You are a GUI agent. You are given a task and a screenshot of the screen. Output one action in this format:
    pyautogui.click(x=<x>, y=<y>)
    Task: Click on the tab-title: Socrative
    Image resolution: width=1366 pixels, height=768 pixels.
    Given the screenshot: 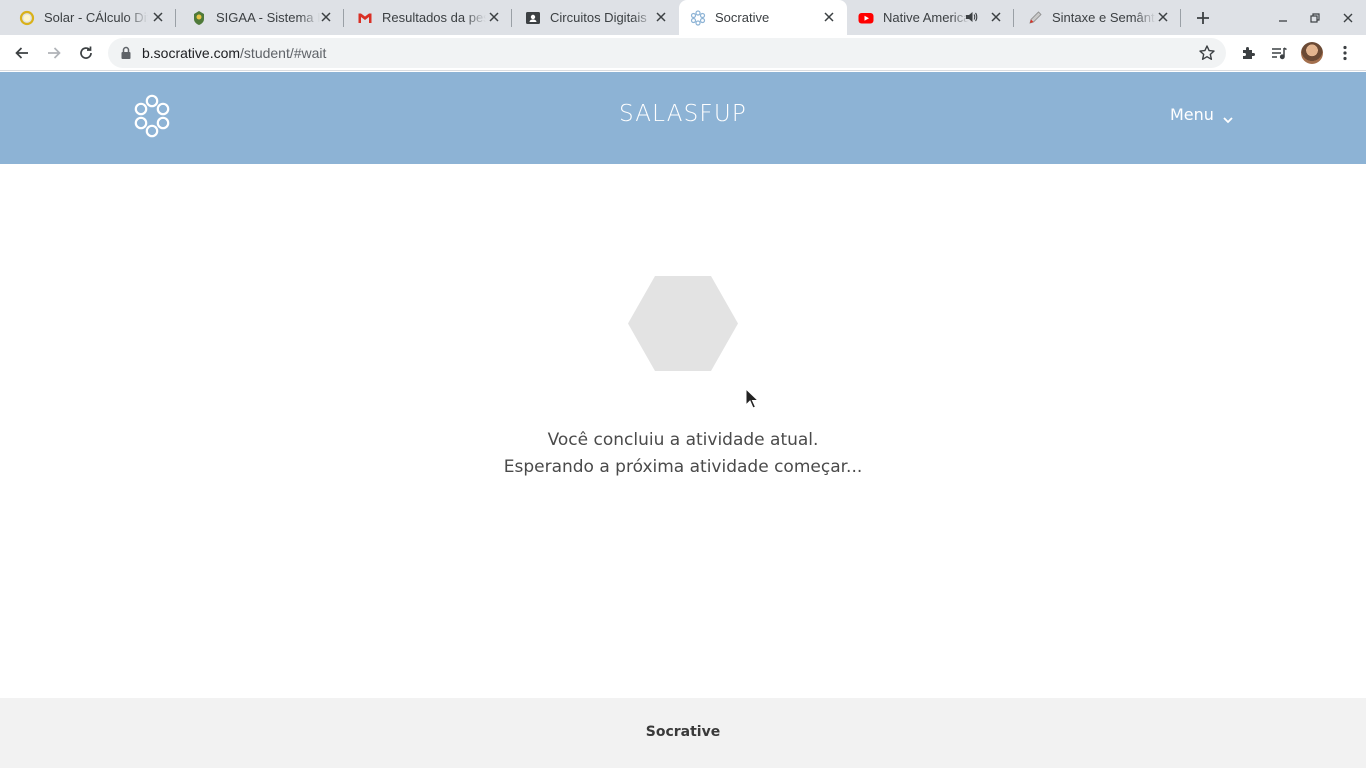 What is the action you would take?
    pyautogui.click(x=742, y=17)
    